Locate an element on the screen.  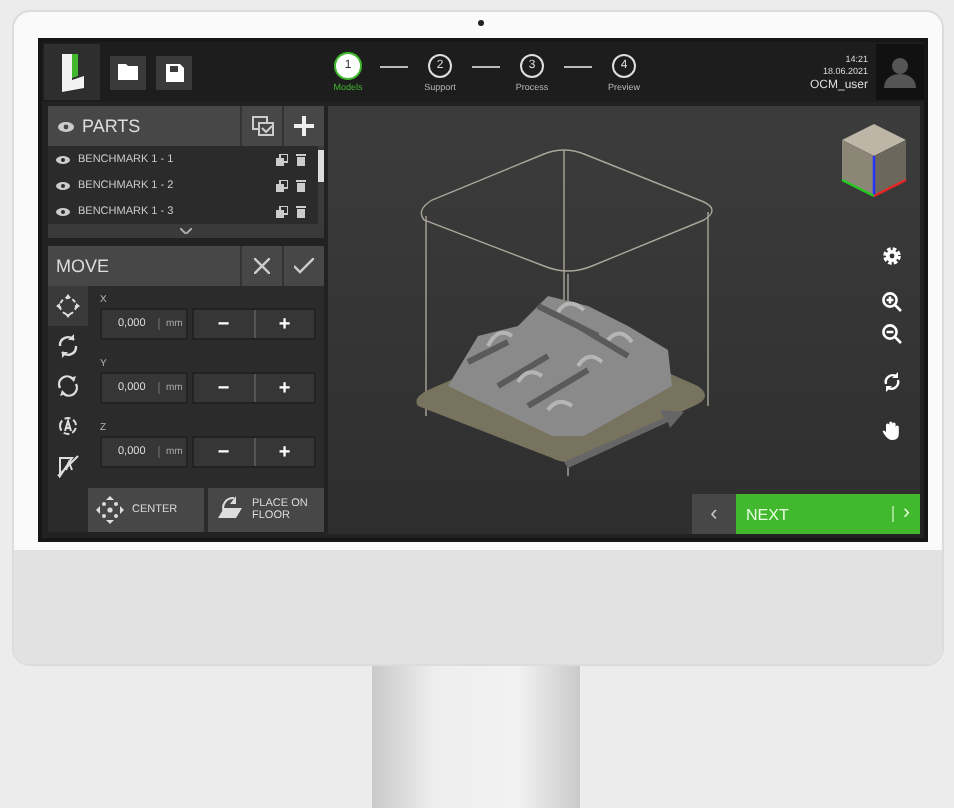
back-button: ‹ is located at coordinates (714, 514).